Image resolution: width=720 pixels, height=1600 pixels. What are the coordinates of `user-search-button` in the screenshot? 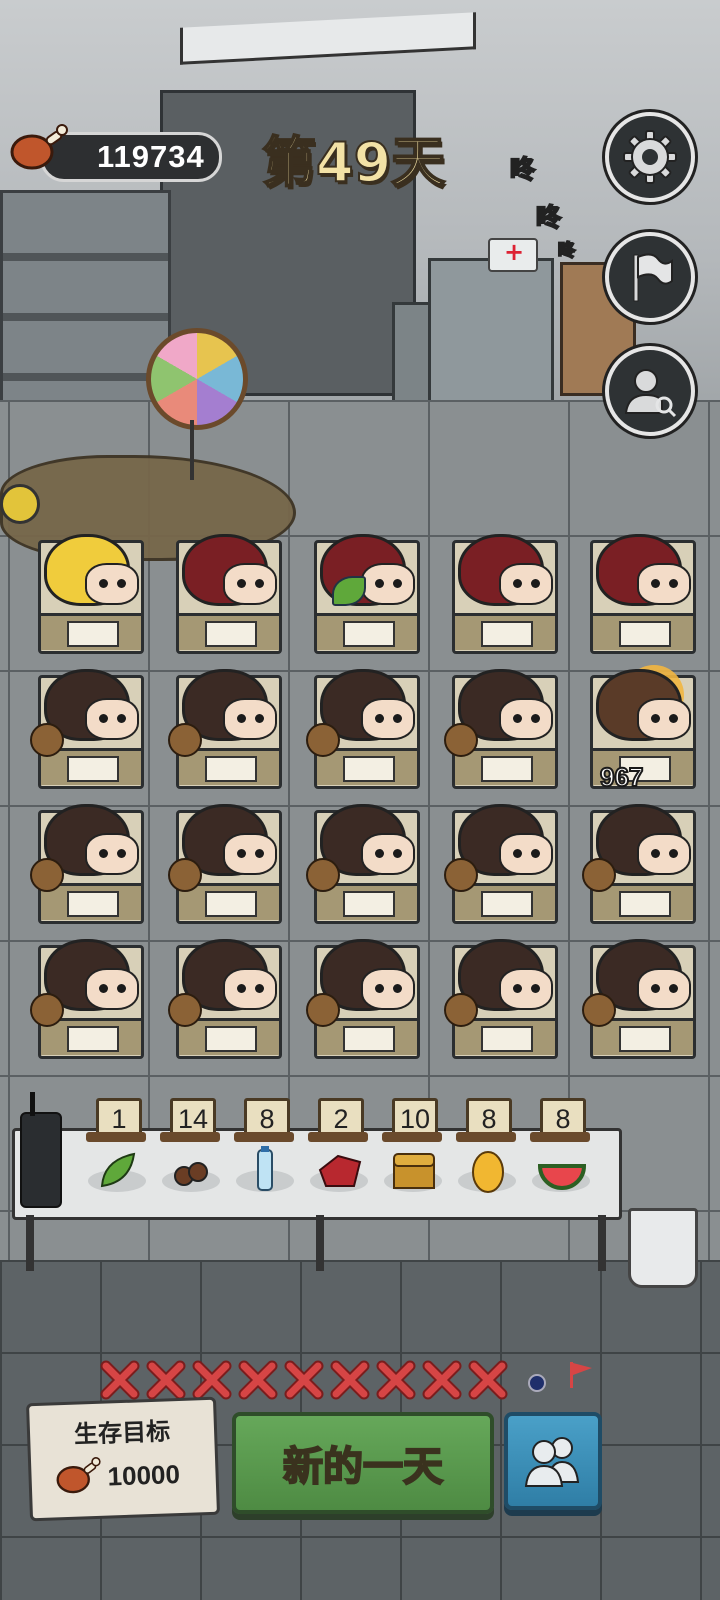 It's located at (650, 391).